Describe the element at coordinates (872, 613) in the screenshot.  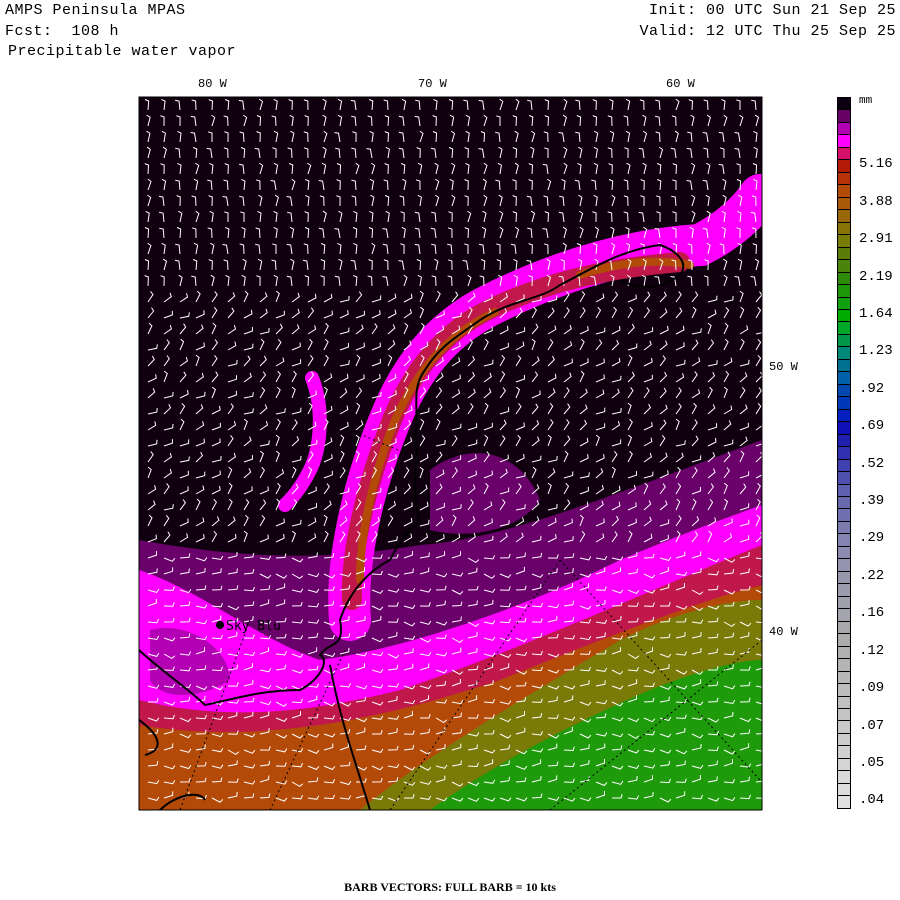
I see `colorbar-label: .16` at that location.